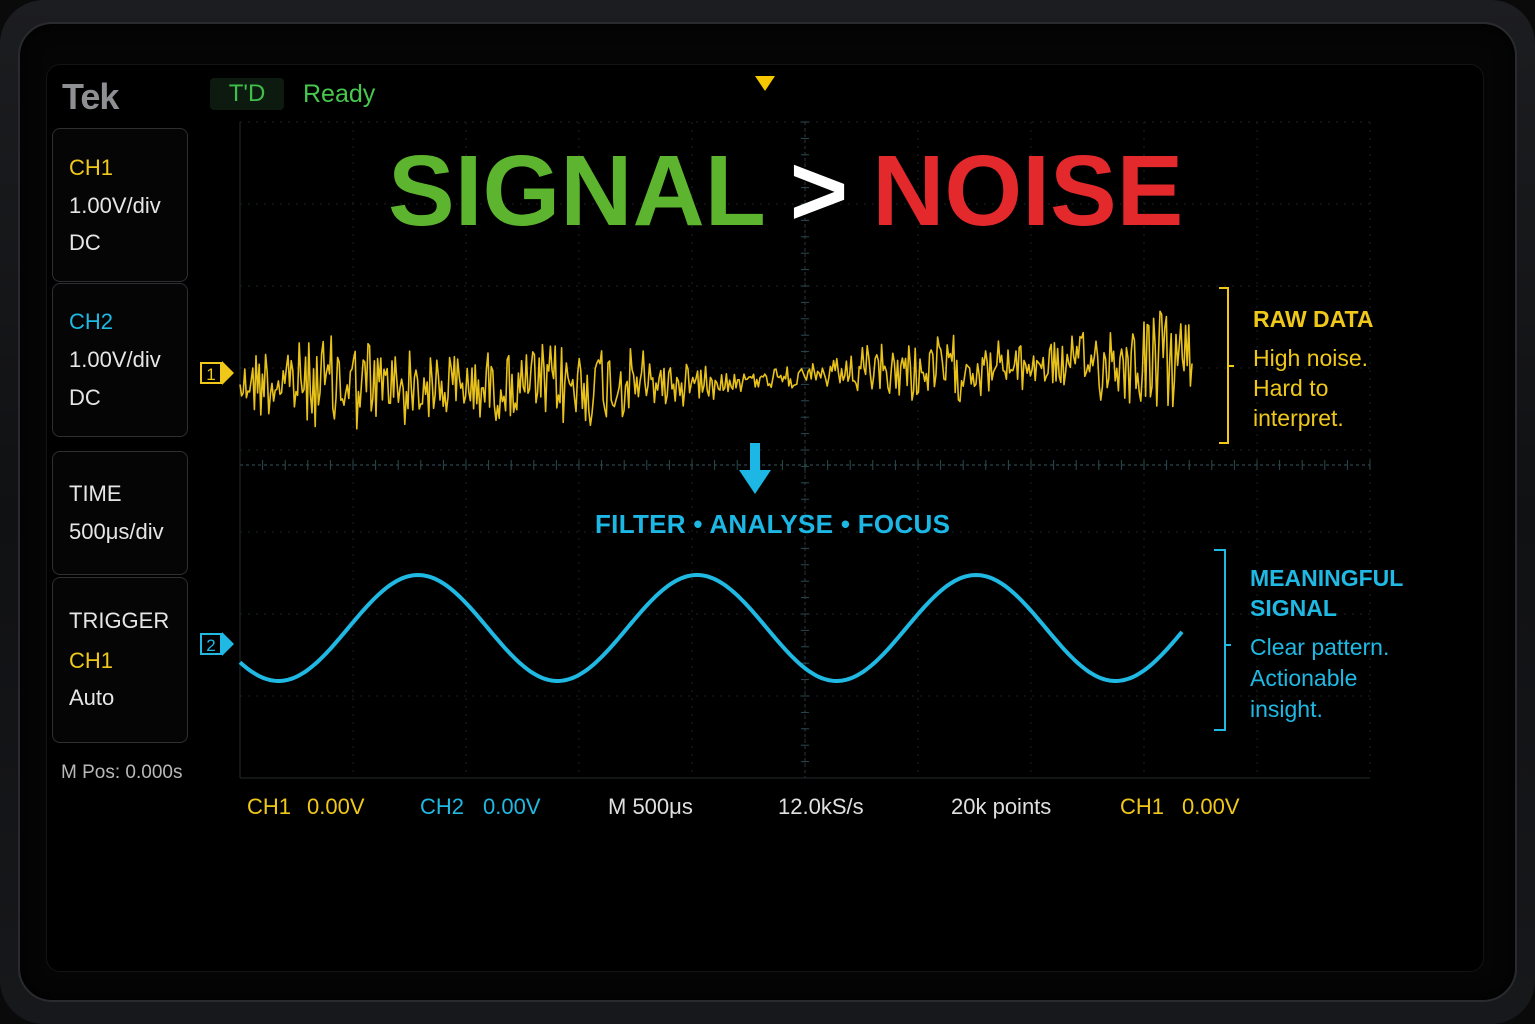  Describe the element at coordinates (228, 373) in the screenshot. I see `ch1-marker-arrow-icon` at that location.